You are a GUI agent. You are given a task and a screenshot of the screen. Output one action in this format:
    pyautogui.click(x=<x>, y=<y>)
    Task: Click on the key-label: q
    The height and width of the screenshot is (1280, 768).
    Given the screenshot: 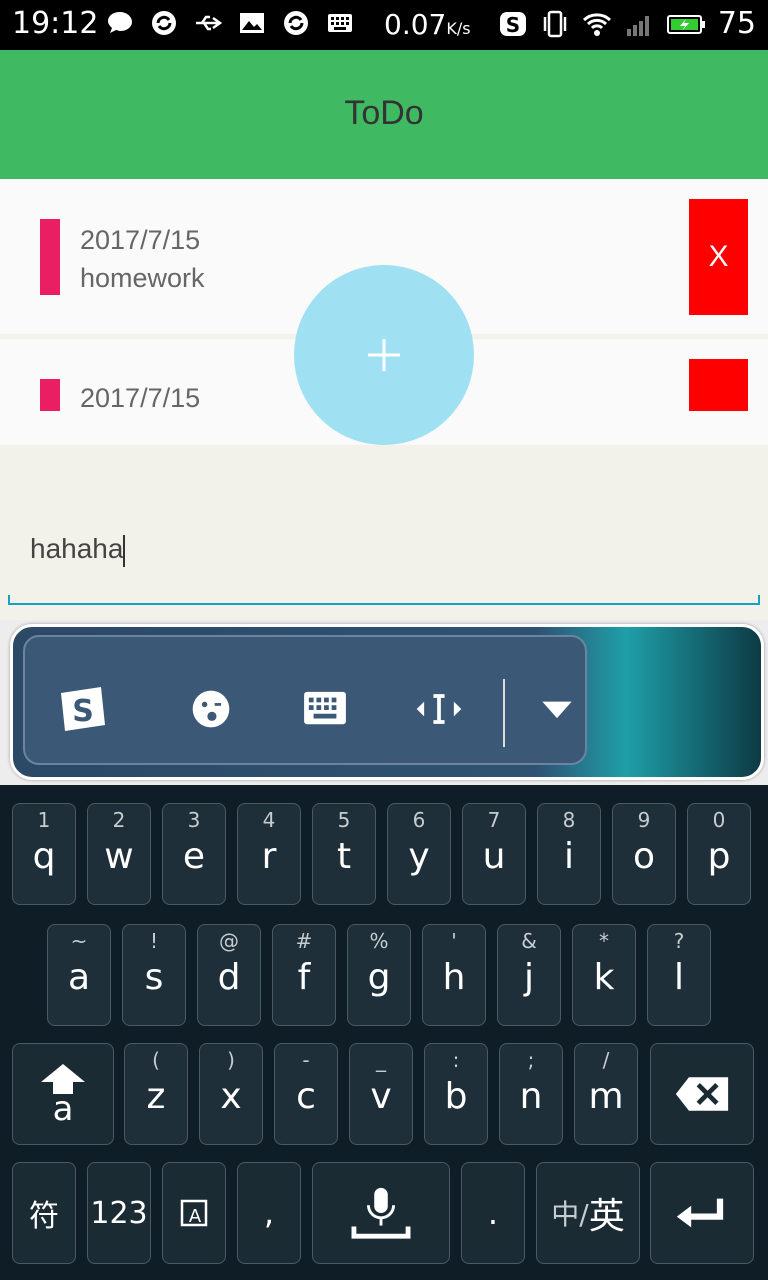 What is the action you would take?
    pyautogui.click(x=44, y=856)
    